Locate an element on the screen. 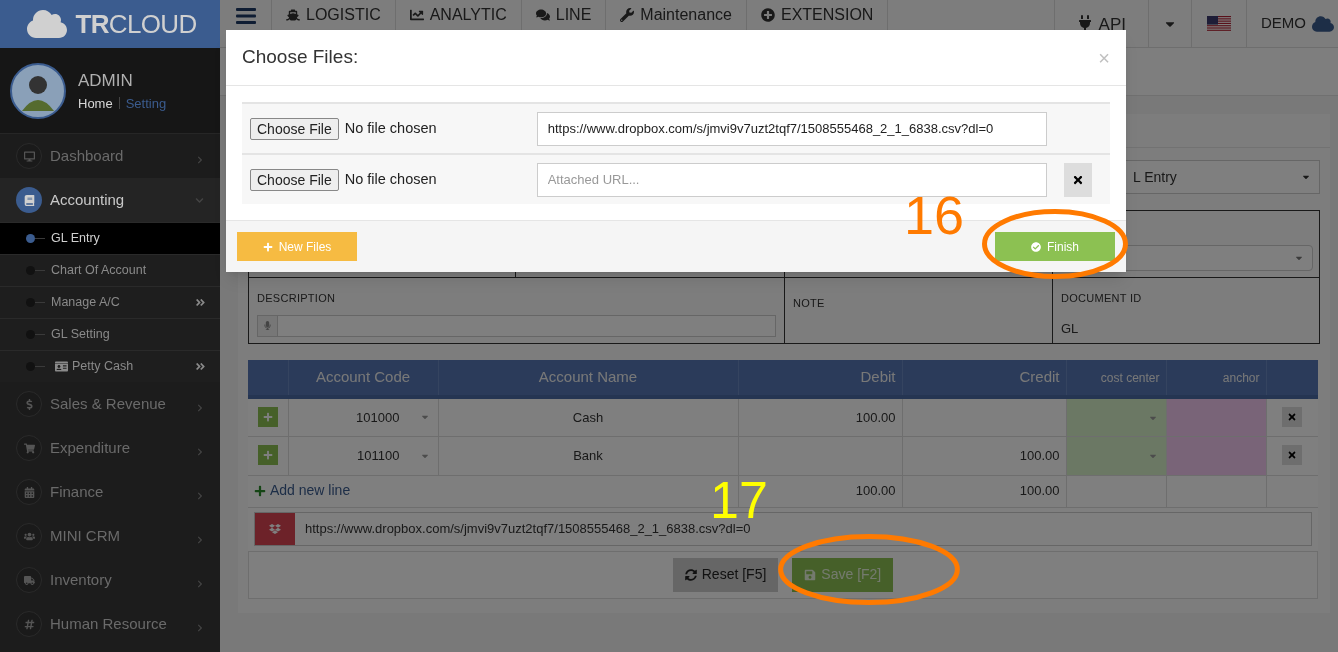  save-icon is located at coordinates (810, 574).